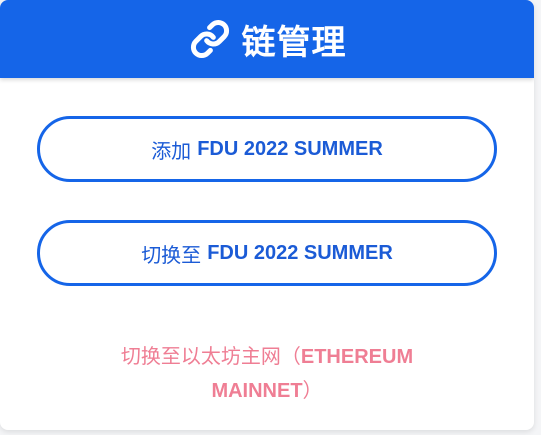 The image size is (541, 435). Describe the element at coordinates (171, 255) in the screenshot. I see `switch-chain-button-prefix: 切换至` at that location.